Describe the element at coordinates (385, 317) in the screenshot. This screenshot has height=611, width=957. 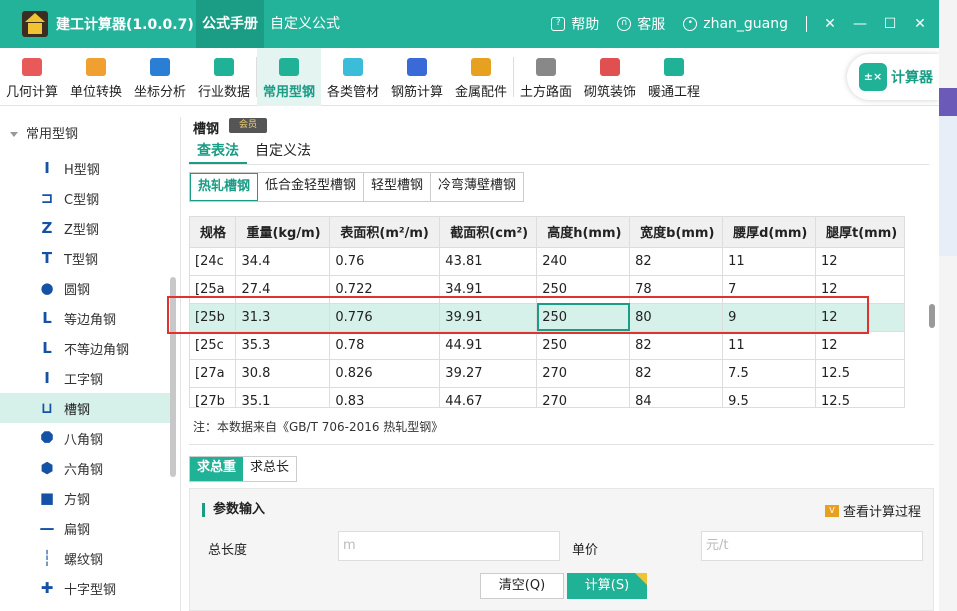
I see `table-cell: 0.776` at that location.